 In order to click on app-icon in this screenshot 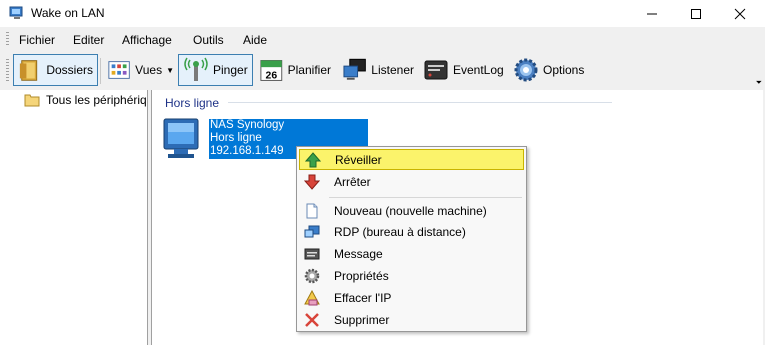, I will do `click(16, 12)`.